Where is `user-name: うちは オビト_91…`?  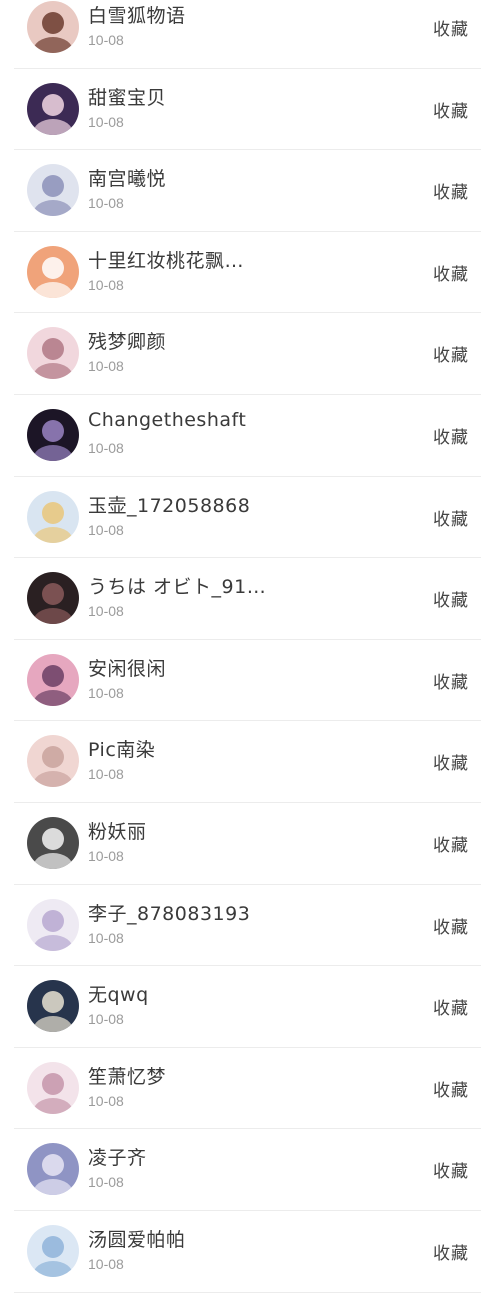 user-name: うちは オビト_91… is located at coordinates (177, 585).